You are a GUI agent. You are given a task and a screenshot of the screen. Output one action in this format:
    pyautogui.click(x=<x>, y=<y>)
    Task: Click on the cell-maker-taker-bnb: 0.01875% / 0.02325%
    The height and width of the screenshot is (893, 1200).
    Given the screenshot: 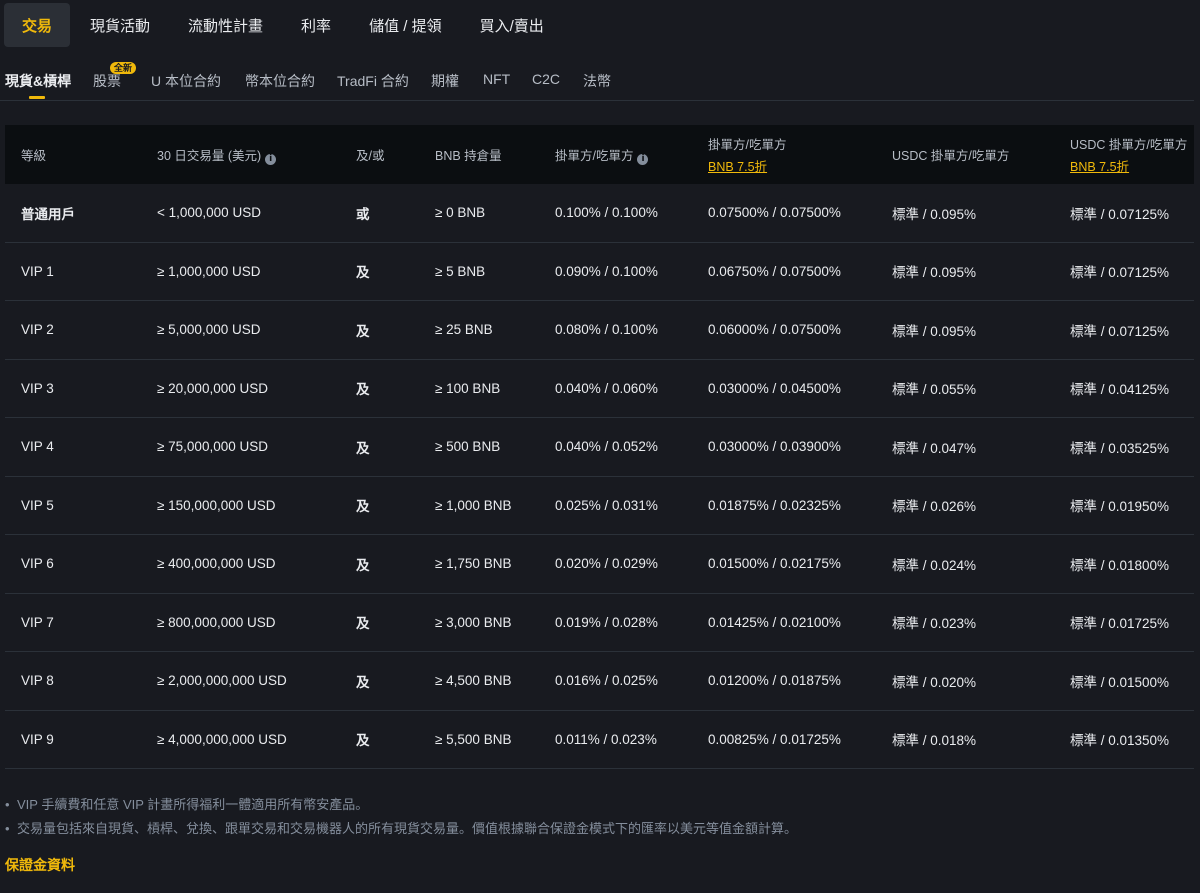 What is the action you would take?
    pyautogui.click(x=774, y=505)
    